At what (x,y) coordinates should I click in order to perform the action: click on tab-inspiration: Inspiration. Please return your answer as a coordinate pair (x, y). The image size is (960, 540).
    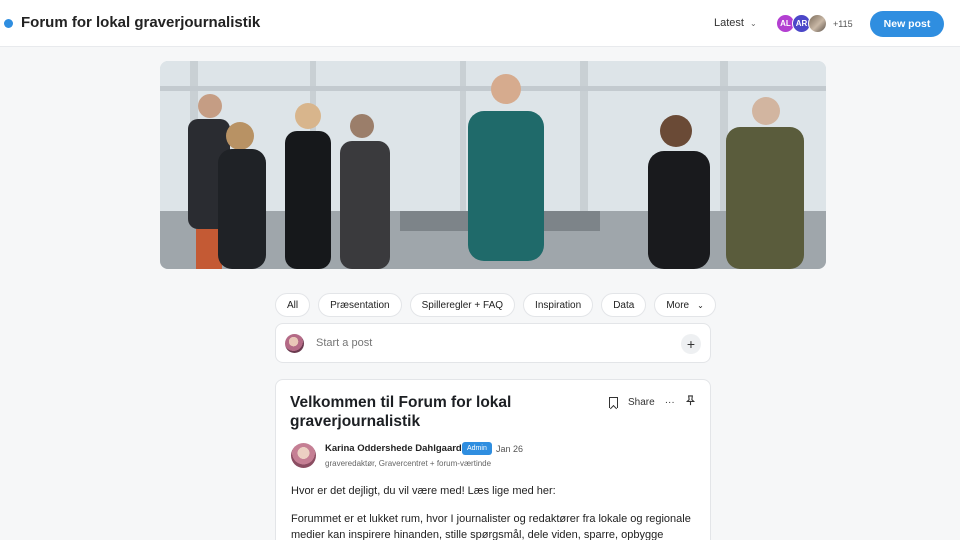
    Looking at the image, I should click on (558, 305).